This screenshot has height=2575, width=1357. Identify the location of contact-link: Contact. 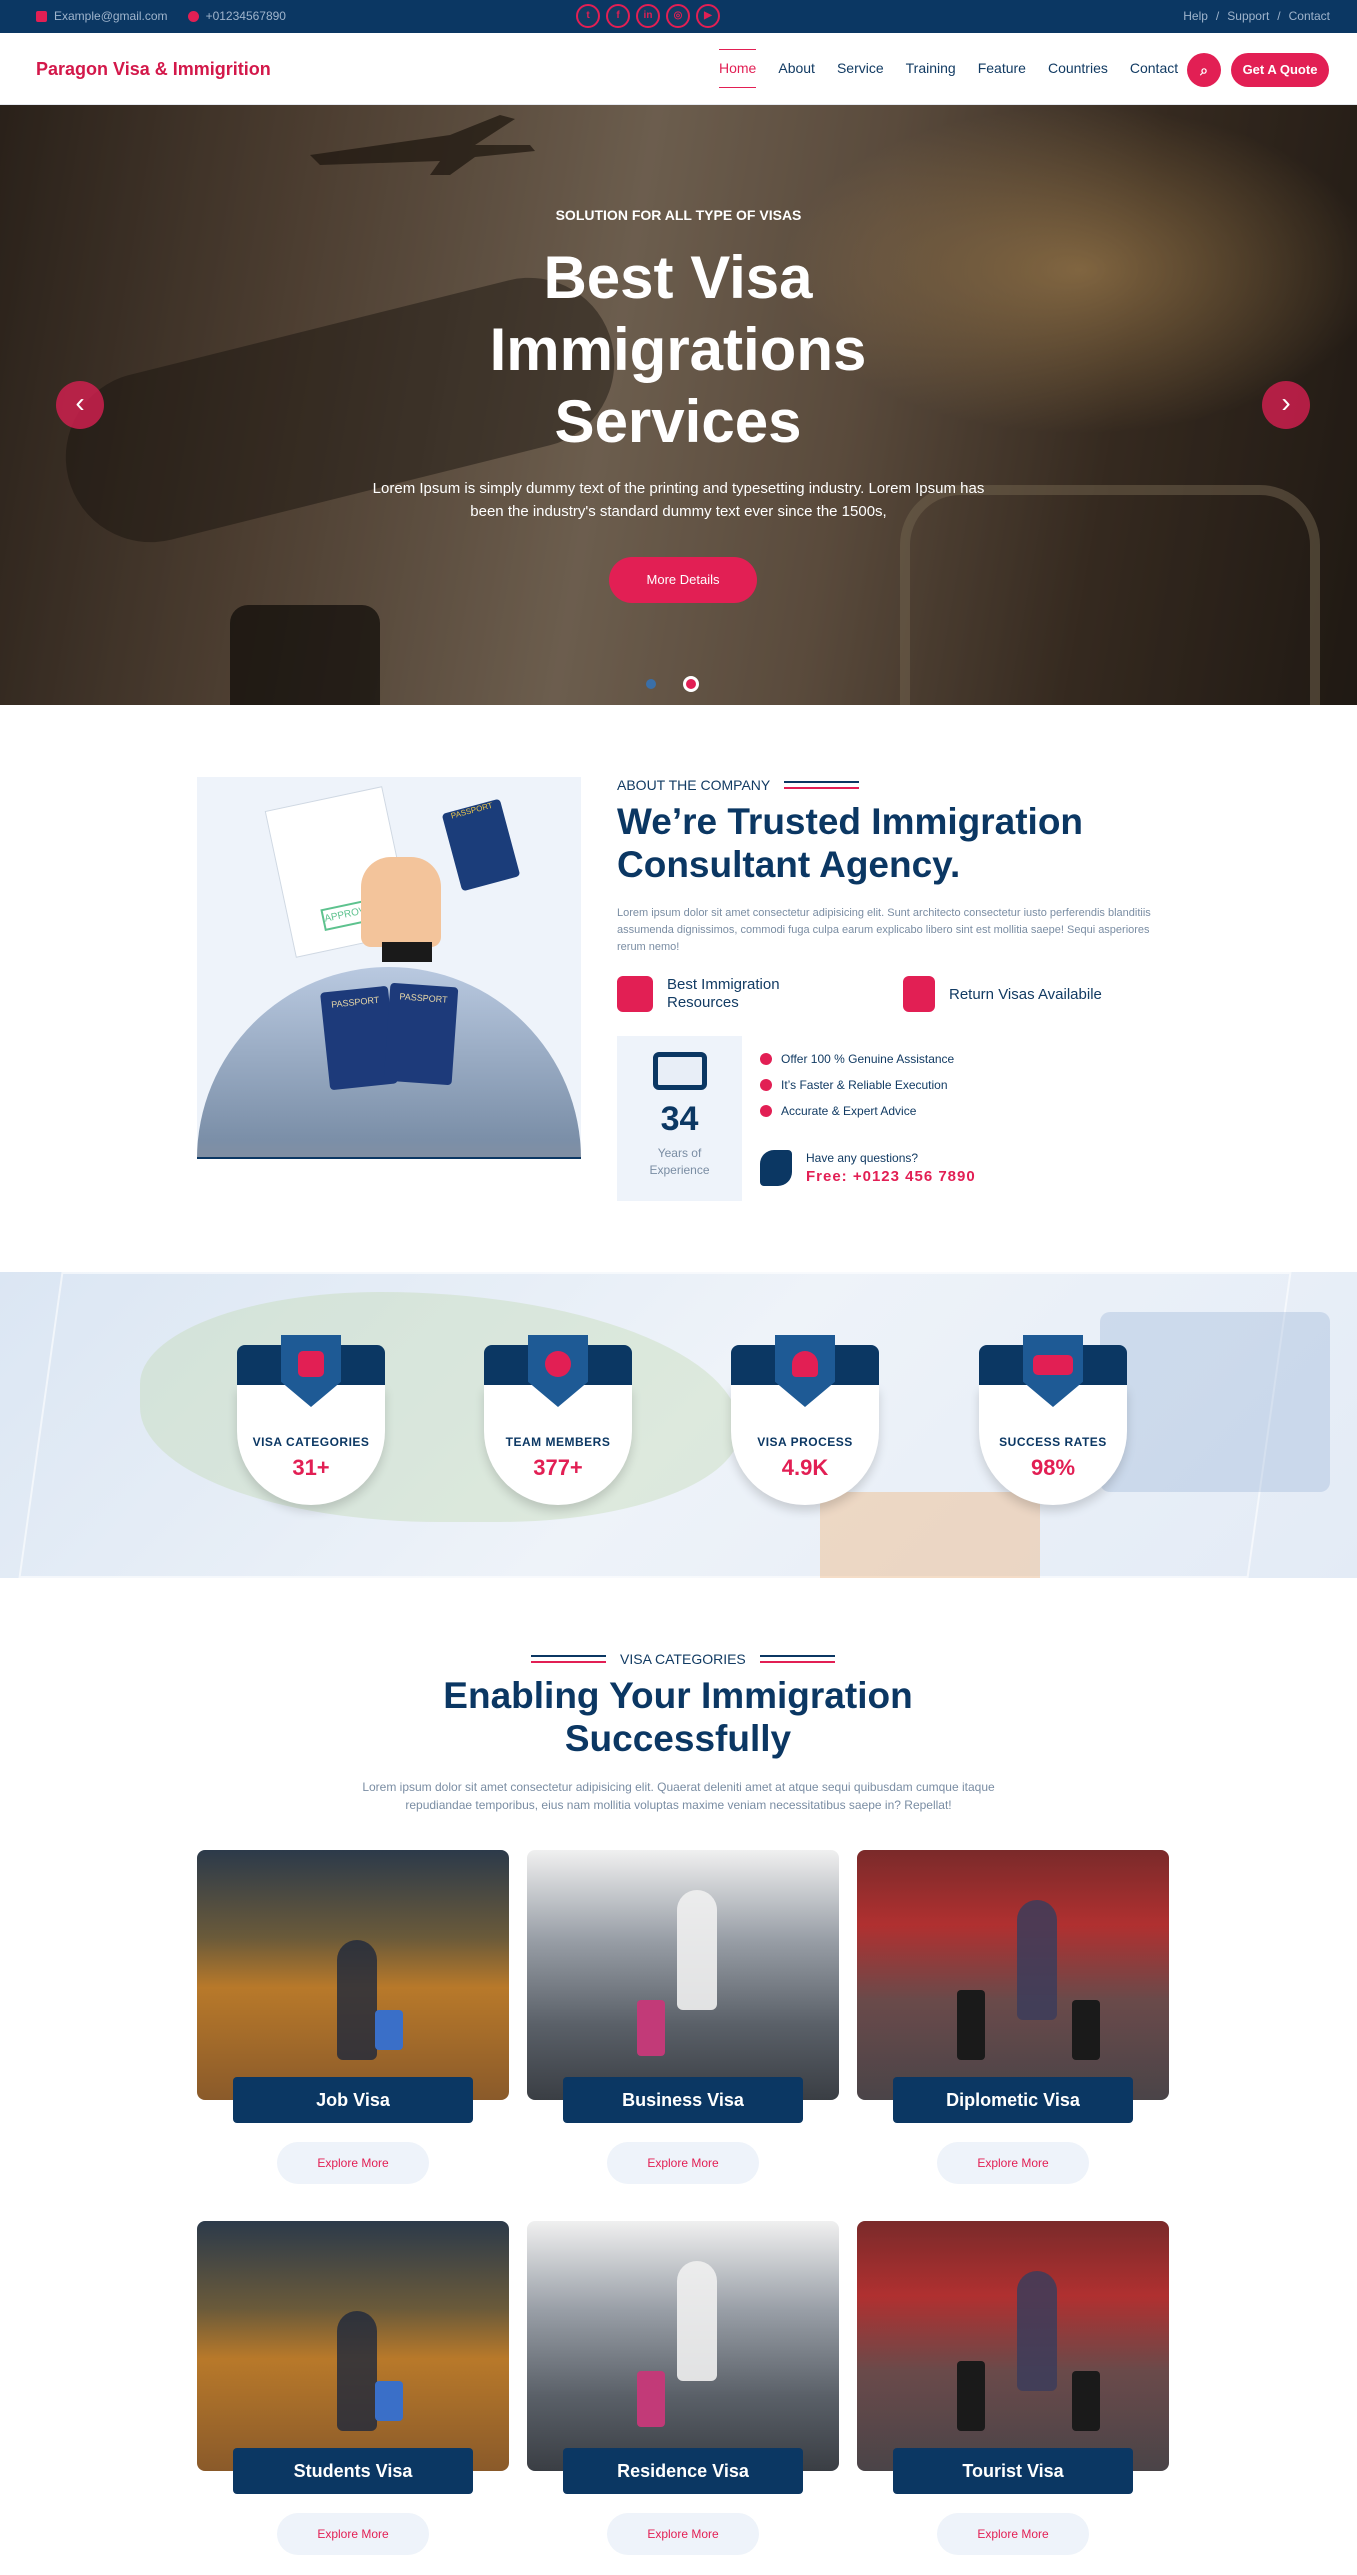
(1309, 16).